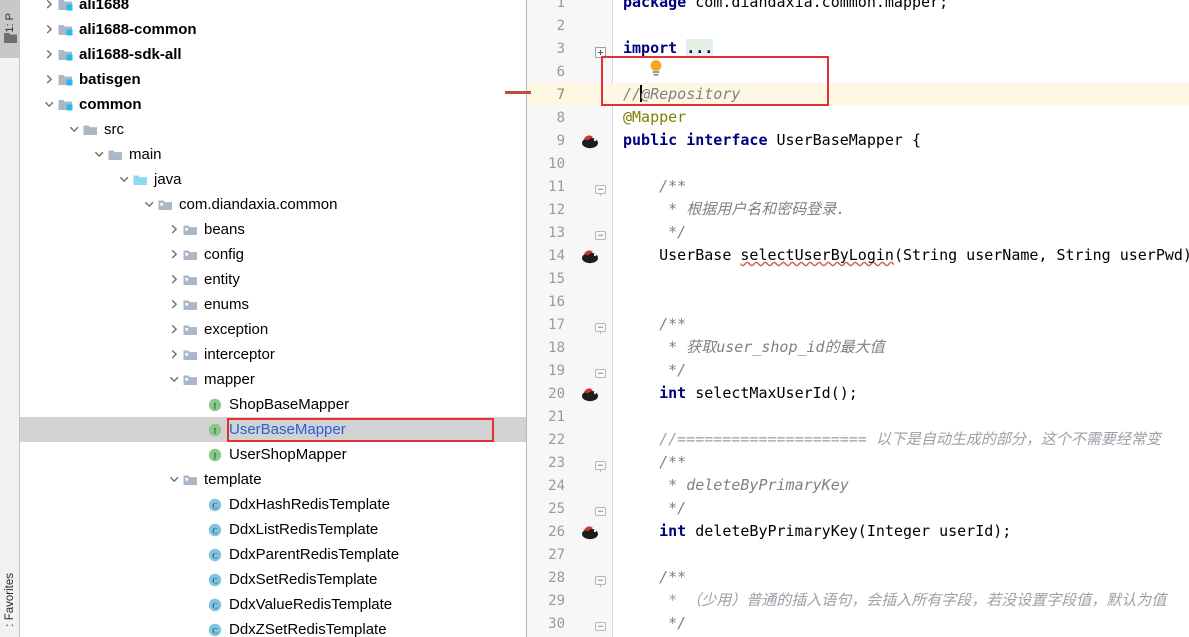 This screenshot has width=1189, height=637. Describe the element at coordinates (273, 454) in the screenshot. I see `tree-row: I UserShopMapper` at that location.